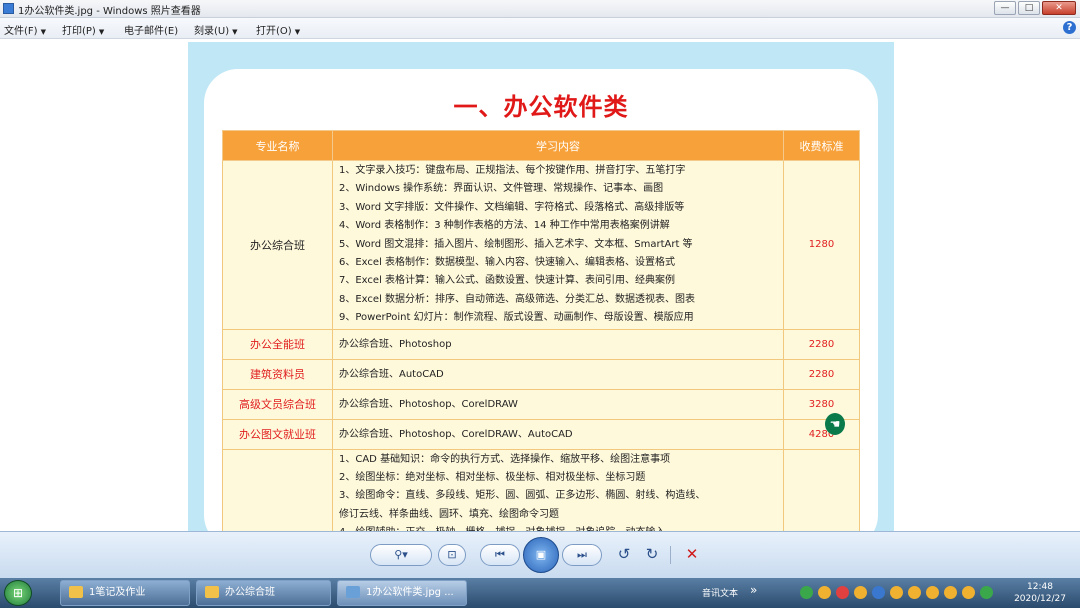 The image size is (1080, 608). What do you see at coordinates (821, 434) in the screenshot?
I see `course-price: 4280` at bounding box center [821, 434].